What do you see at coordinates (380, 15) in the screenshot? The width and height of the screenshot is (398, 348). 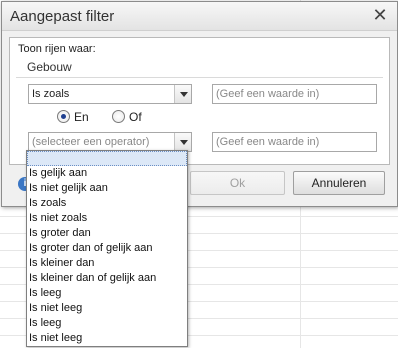 I see `close-icon: ✕` at bounding box center [380, 15].